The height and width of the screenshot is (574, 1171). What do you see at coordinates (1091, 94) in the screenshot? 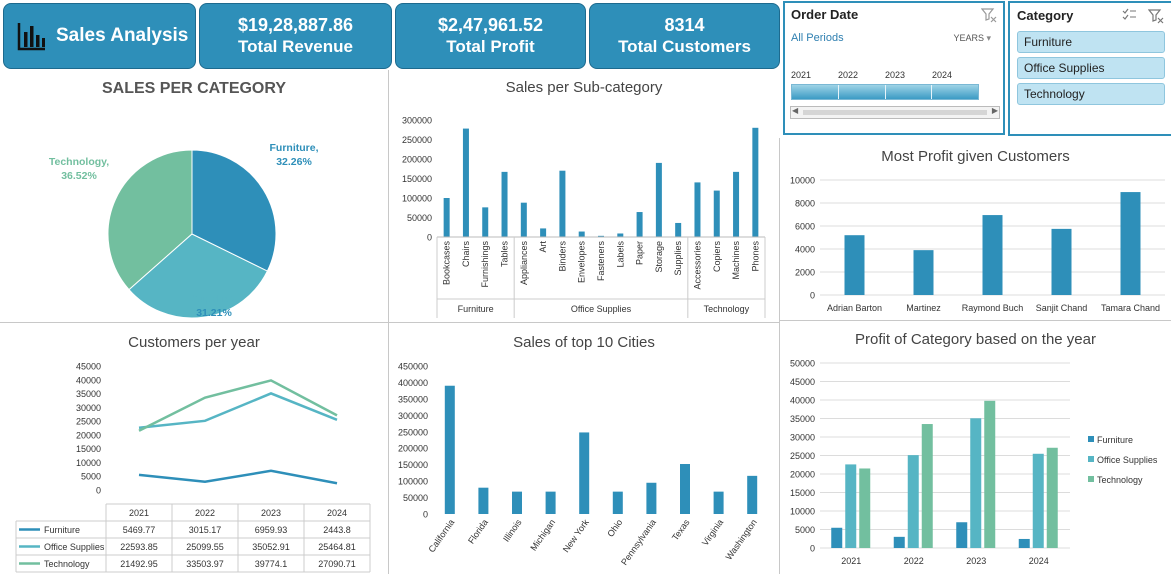
I see `category-item-technology: Technology` at bounding box center [1091, 94].